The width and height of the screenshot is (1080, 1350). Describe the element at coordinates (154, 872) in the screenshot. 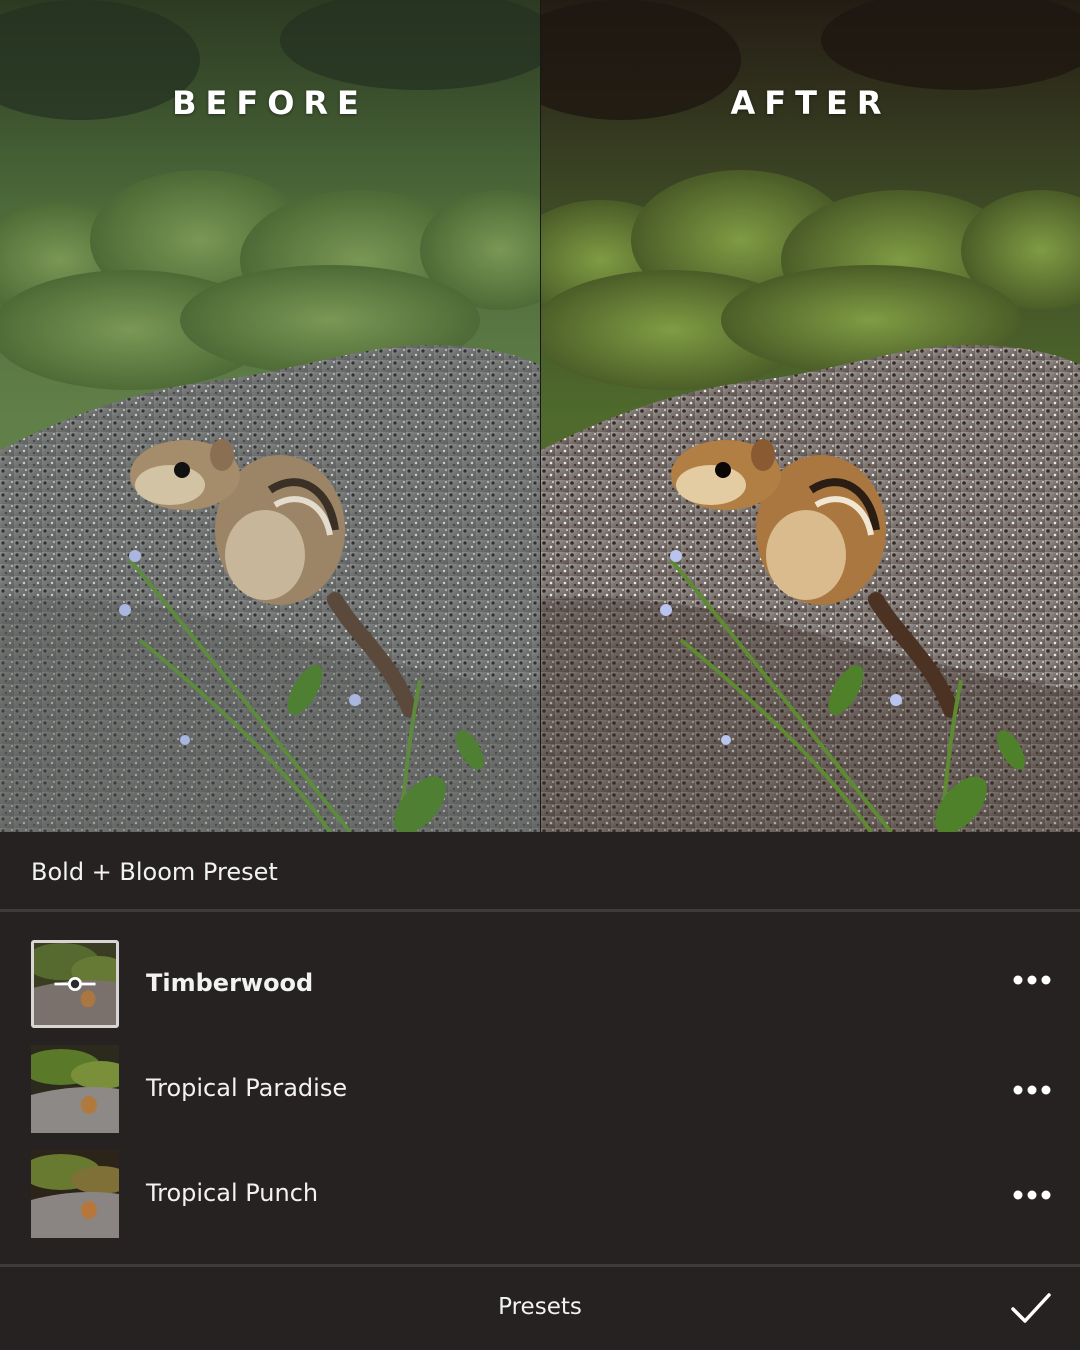

I see `preset-group-title: Bold + Bloom Preset` at that location.